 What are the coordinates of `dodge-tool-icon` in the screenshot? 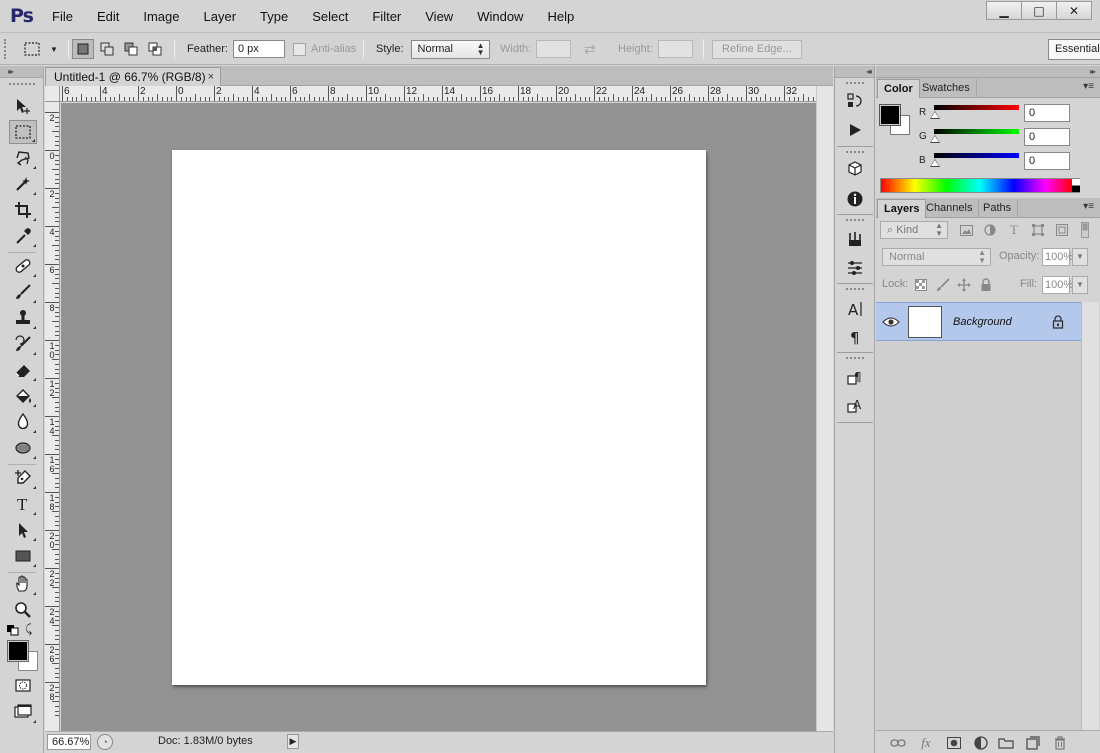 It's located at (23, 448).